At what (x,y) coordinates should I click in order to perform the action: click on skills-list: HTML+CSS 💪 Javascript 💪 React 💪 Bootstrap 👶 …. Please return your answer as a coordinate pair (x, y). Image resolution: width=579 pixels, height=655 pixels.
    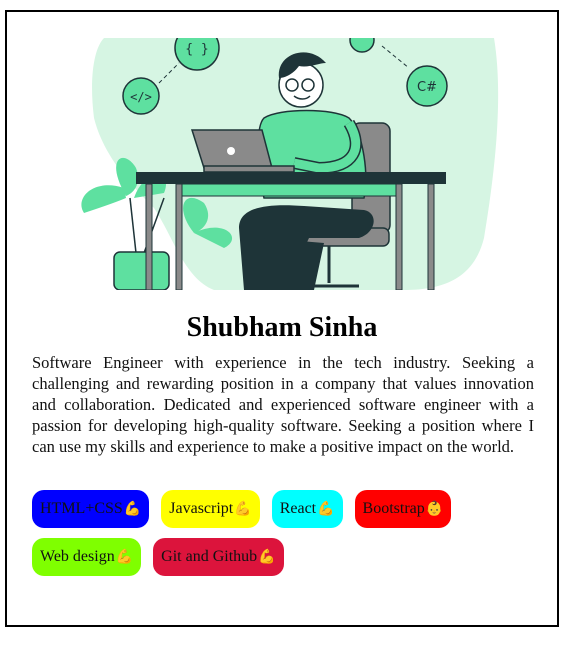
    Looking at the image, I should click on (287, 533).